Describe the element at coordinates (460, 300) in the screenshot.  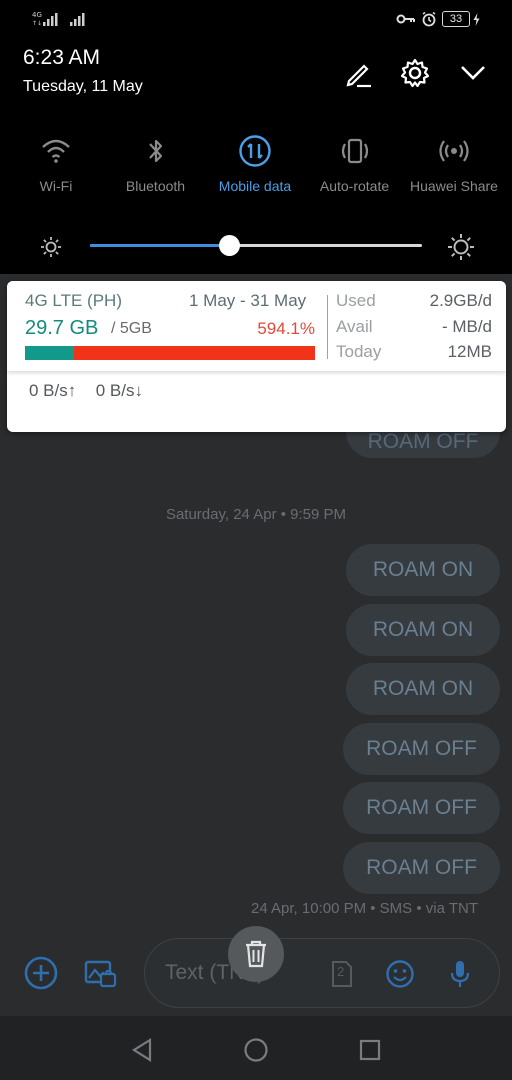
I see `stat-value: 2.9GB/d` at that location.